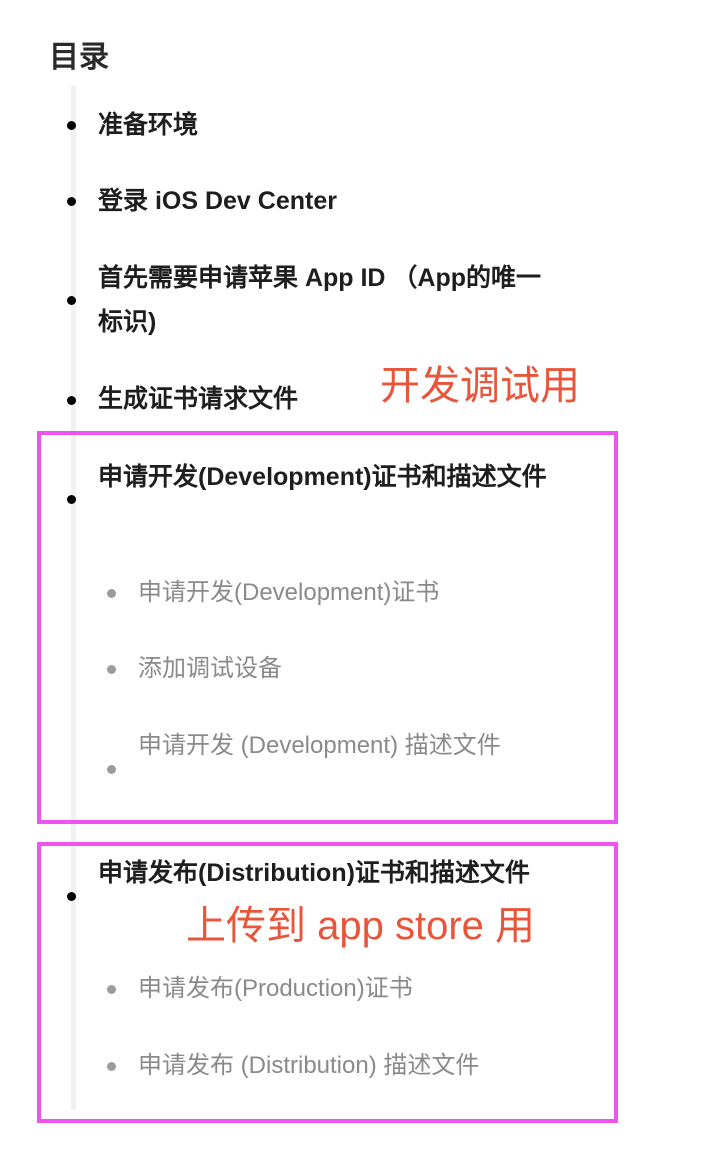 This screenshot has width=706, height=1166. Describe the element at coordinates (323, 300) in the screenshot. I see `toc-item-apply-app-id: 首先需要申请苹果 App ID （App的唯一标识)` at that location.